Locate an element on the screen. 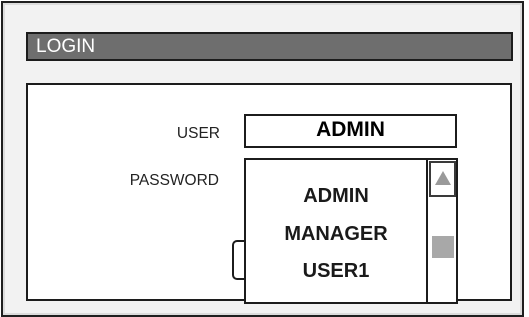 Image resolution: width=529 pixels, height=317 pixels. user-label: USER is located at coordinates (198, 133).